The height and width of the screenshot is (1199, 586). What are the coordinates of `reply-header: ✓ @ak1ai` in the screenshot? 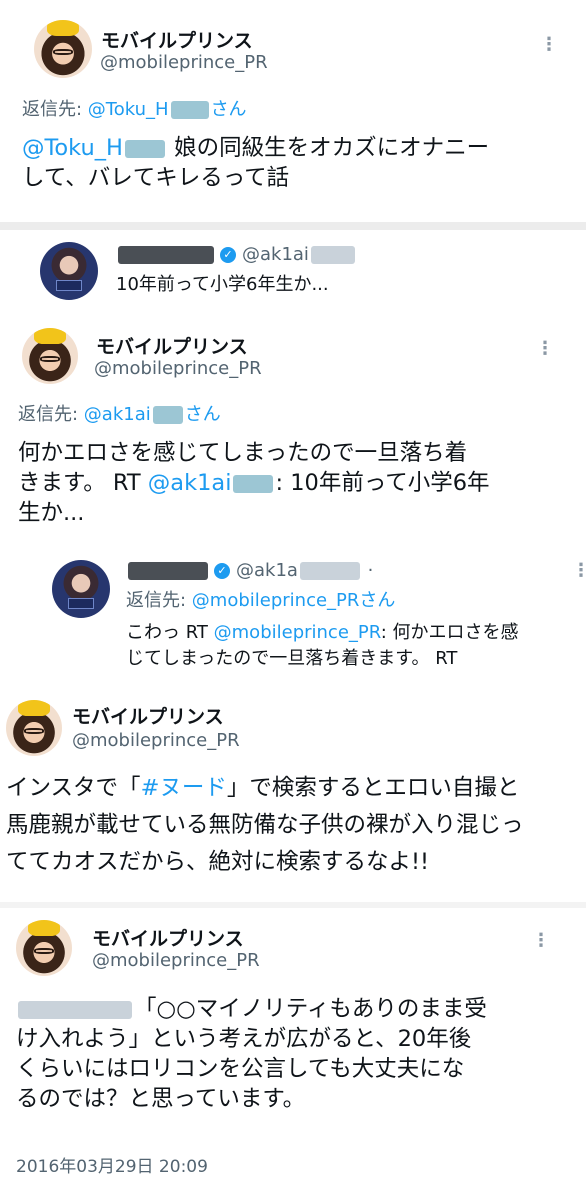 It's located at (236, 255).